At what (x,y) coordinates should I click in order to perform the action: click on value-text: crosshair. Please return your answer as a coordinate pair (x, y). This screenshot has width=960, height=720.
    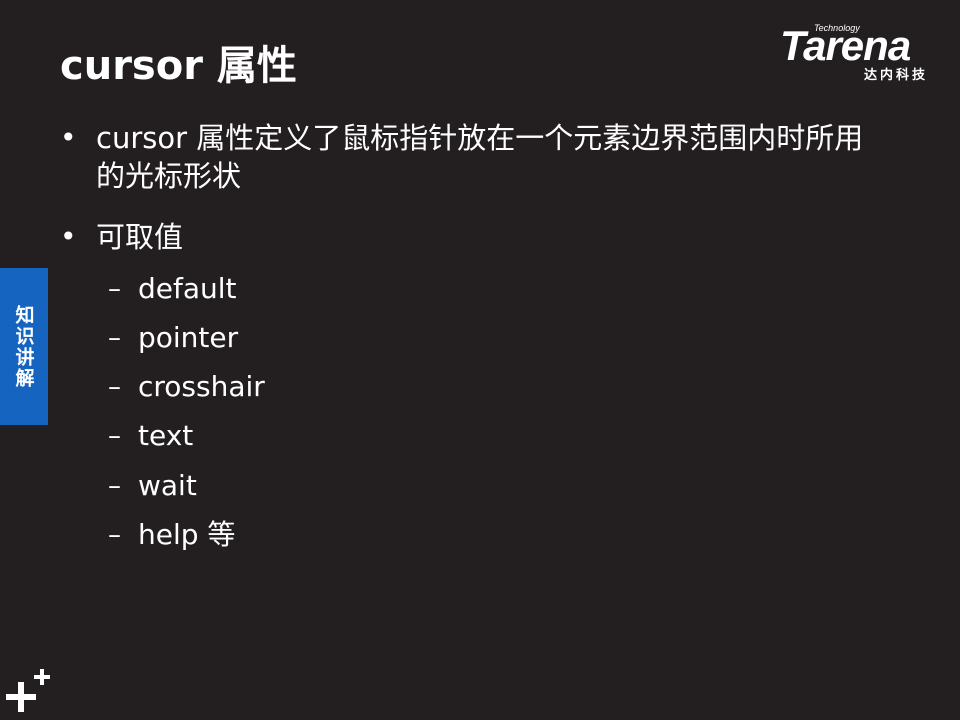
    Looking at the image, I should click on (201, 386).